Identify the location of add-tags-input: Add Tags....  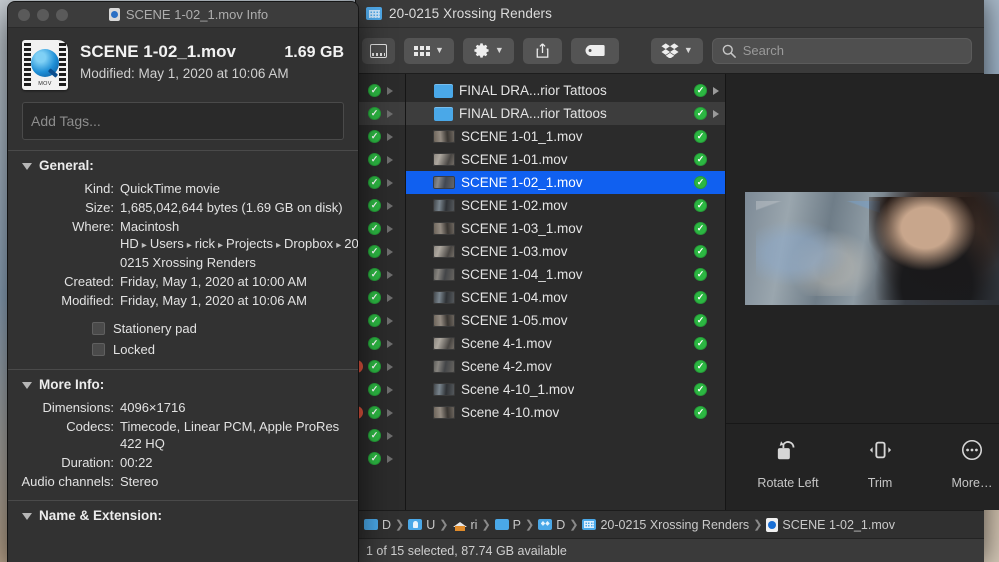
(183, 121).